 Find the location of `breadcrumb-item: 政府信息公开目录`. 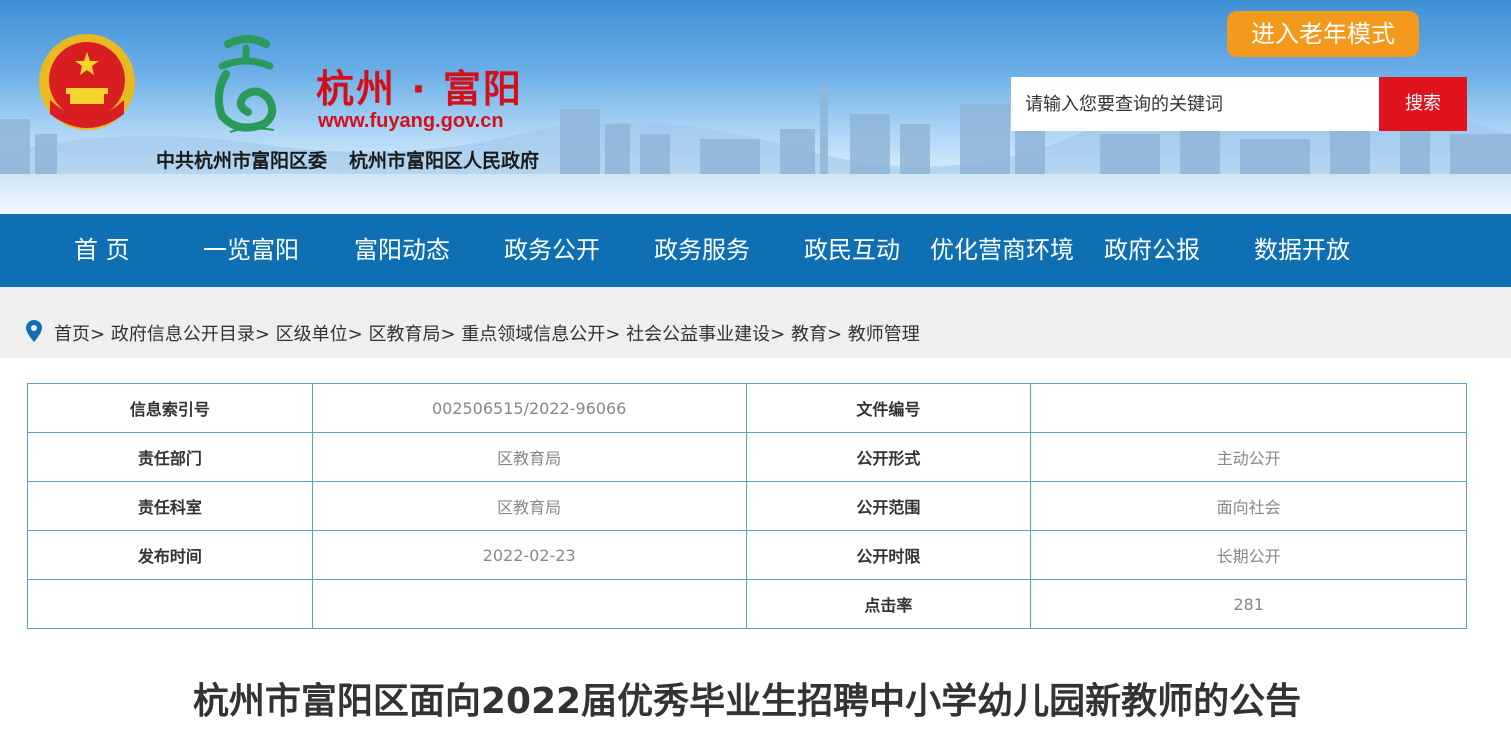

breadcrumb-item: 政府信息公开目录 is located at coordinates (183, 334).